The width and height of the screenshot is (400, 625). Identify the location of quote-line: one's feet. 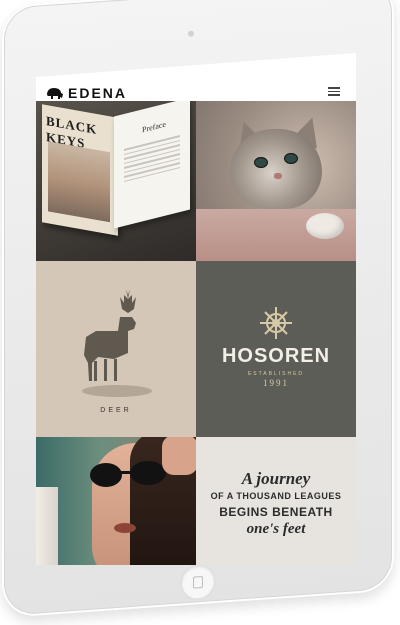
(276, 529).